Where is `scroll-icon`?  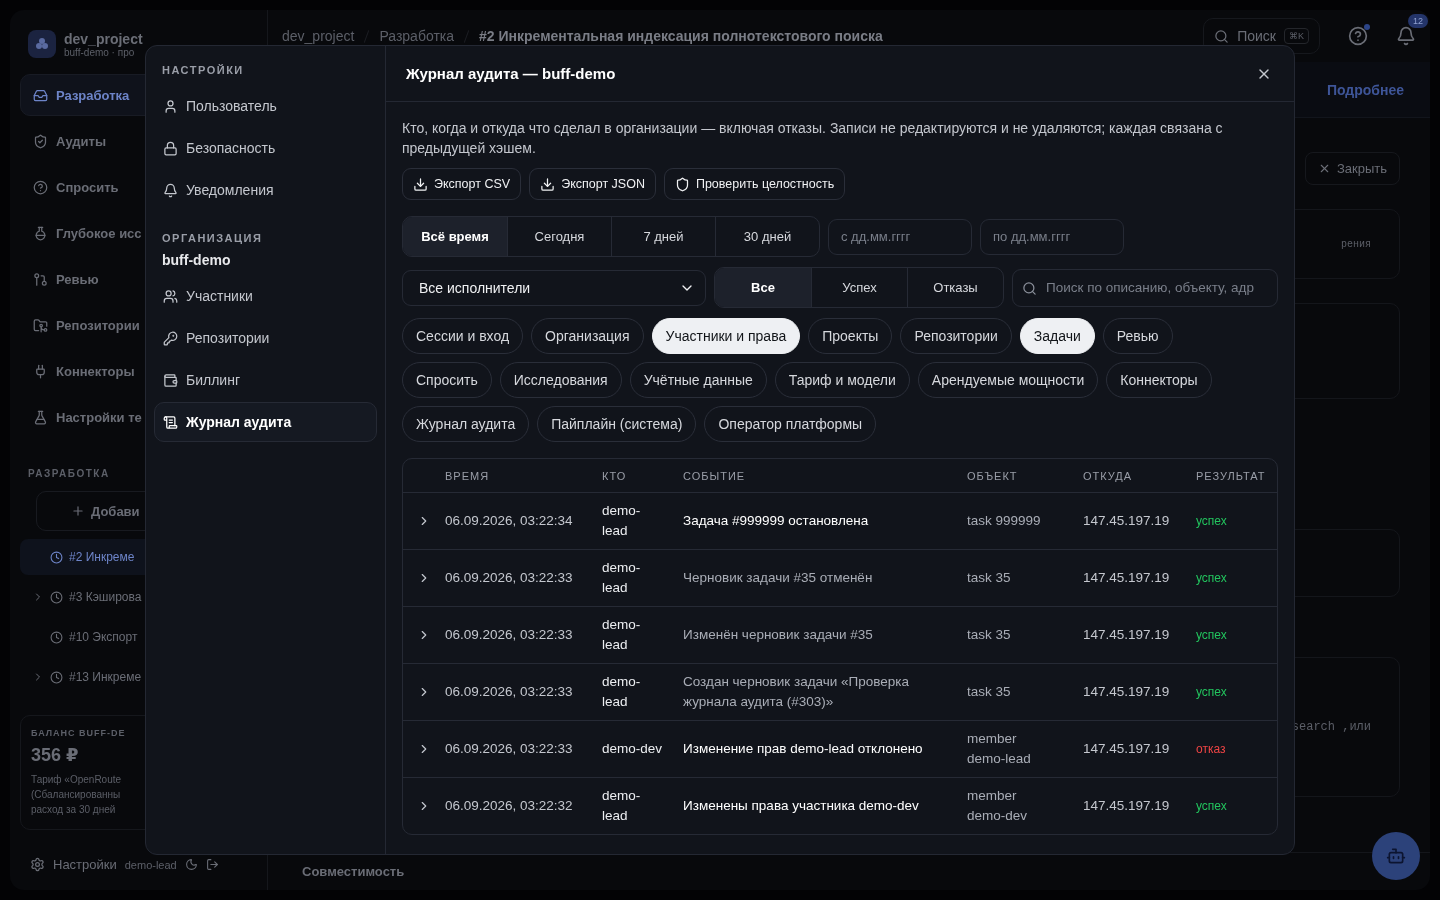
scroll-icon is located at coordinates (170, 422).